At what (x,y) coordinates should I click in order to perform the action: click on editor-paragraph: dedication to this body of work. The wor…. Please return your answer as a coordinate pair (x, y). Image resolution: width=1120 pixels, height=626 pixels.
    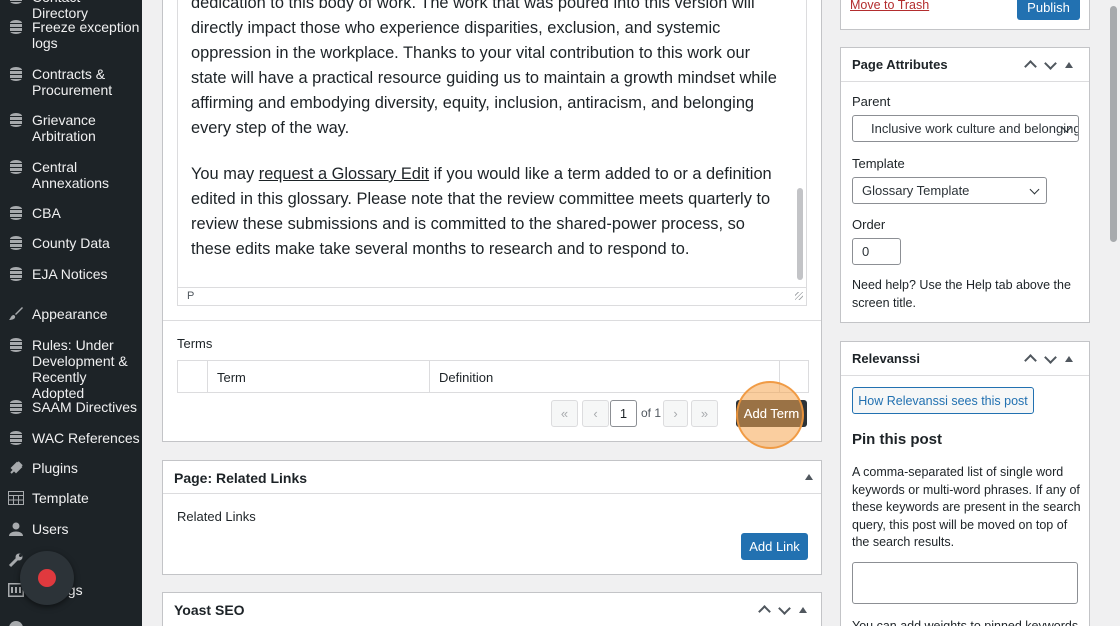
    Looking at the image, I should click on (484, 68).